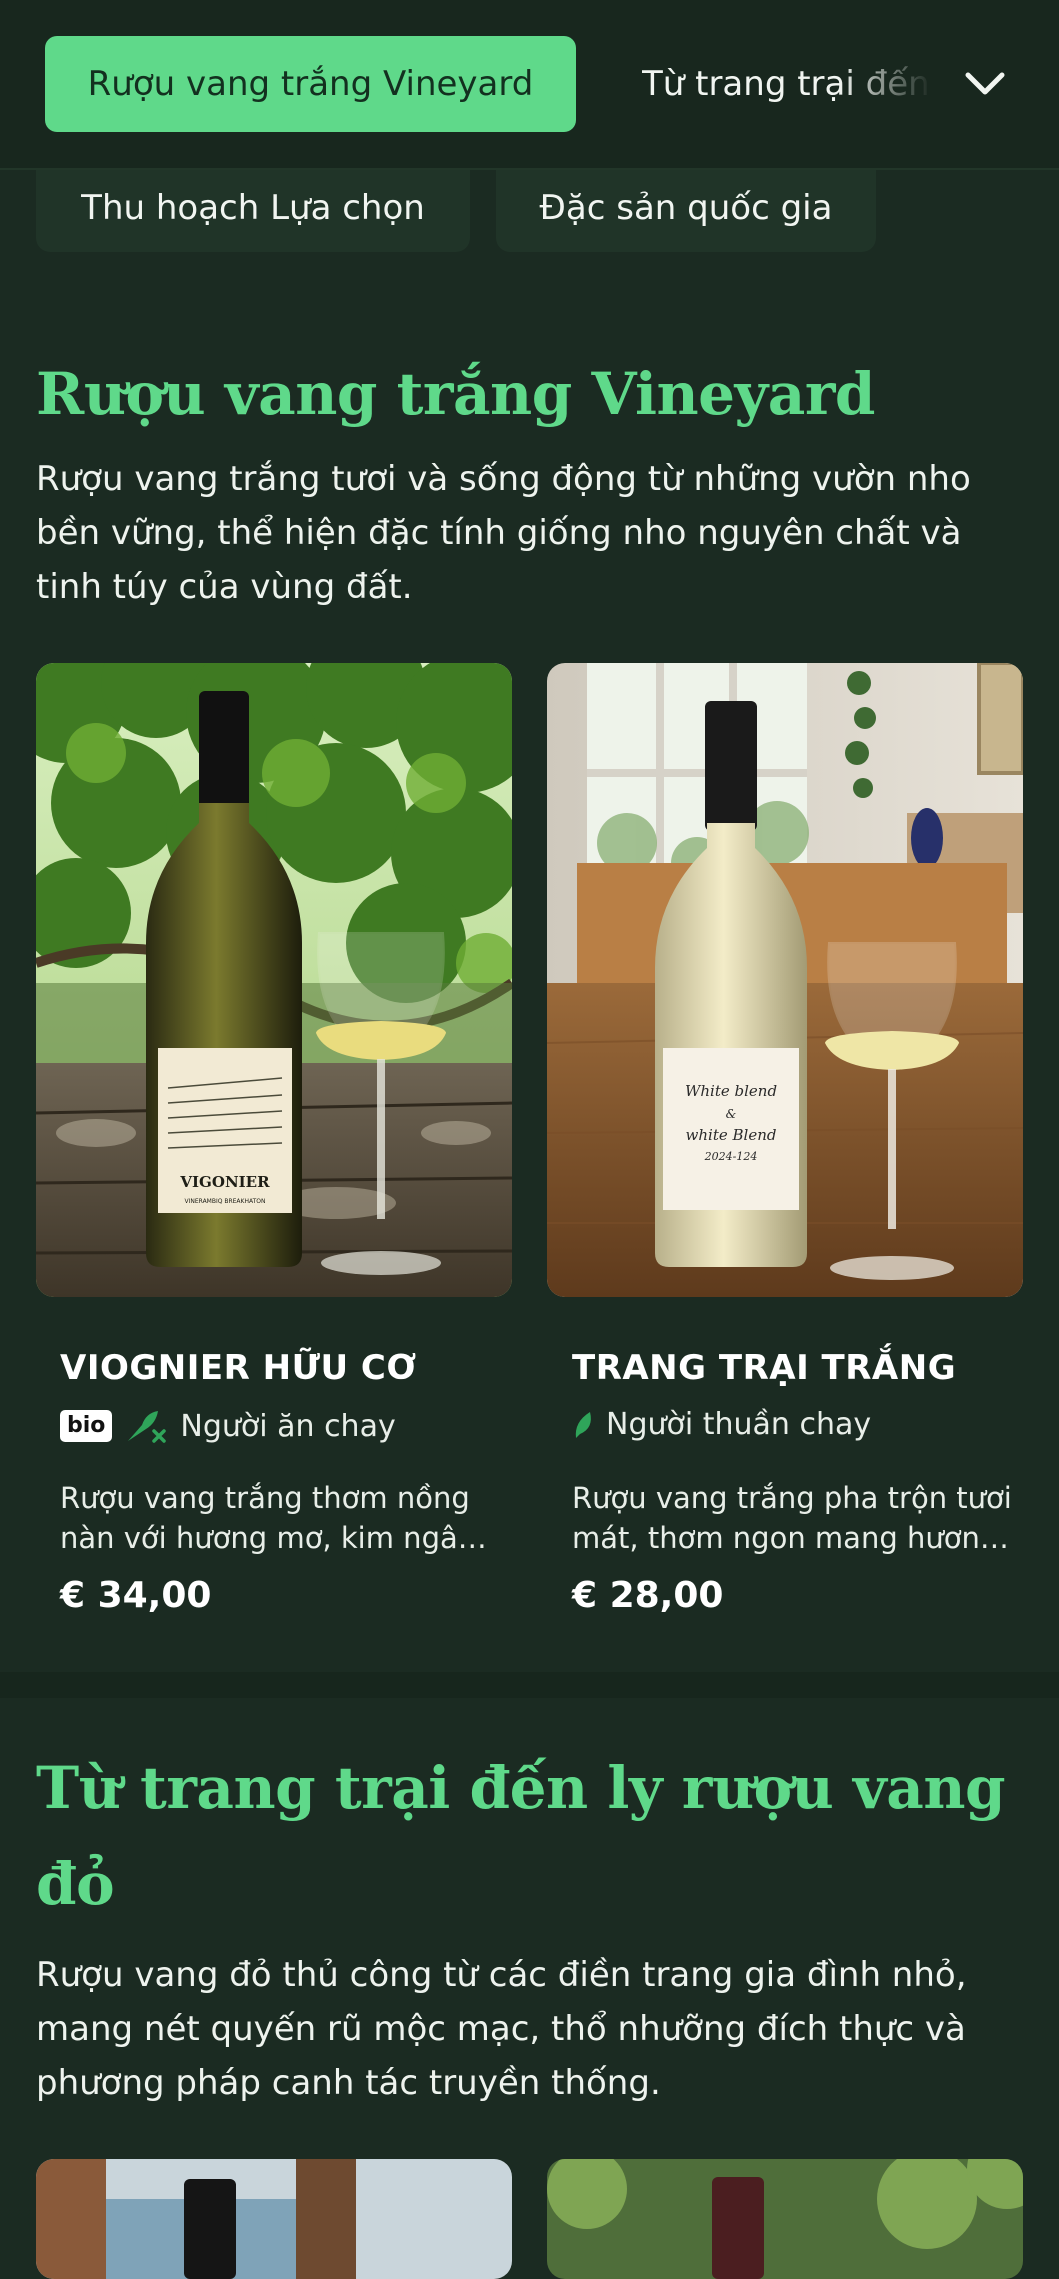 Image resolution: width=1059 pixels, height=2279 pixels. Describe the element at coordinates (274, 980) in the screenshot. I see `product-image-viognier: VIGONIER VINERAMBIQ BREAKHATON` at that location.